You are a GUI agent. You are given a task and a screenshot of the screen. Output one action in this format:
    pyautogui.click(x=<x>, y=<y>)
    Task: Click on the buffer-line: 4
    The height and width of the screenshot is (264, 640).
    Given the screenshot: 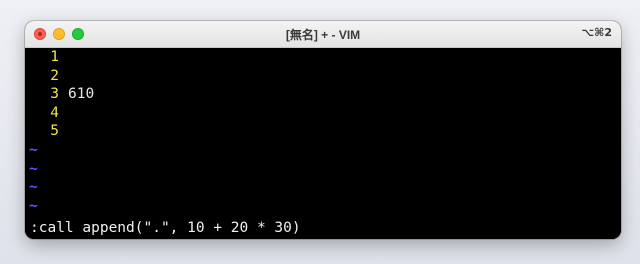 What is the action you would take?
    pyautogui.click(x=323, y=113)
    